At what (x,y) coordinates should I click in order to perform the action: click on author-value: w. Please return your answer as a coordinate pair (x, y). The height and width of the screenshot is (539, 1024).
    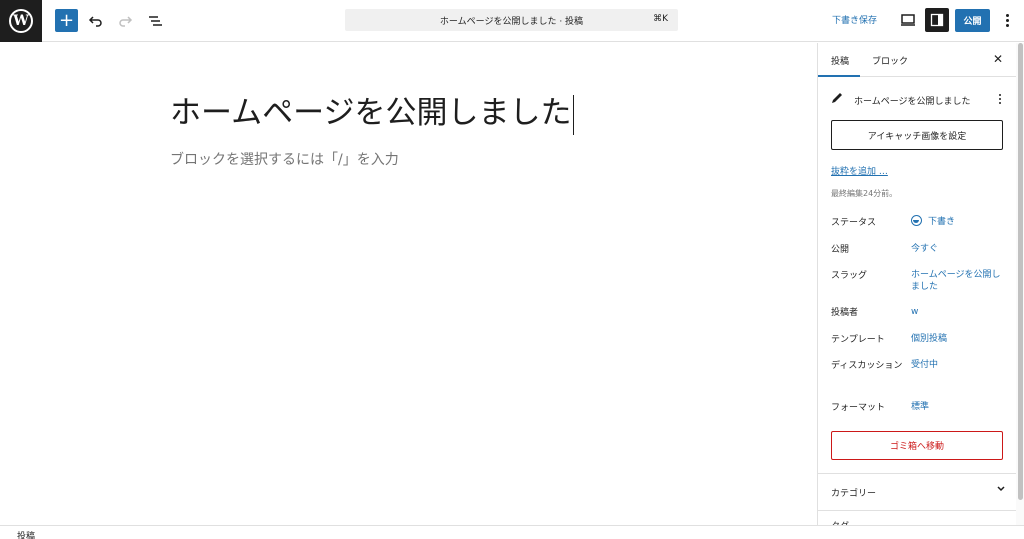
    Looking at the image, I should click on (958, 312).